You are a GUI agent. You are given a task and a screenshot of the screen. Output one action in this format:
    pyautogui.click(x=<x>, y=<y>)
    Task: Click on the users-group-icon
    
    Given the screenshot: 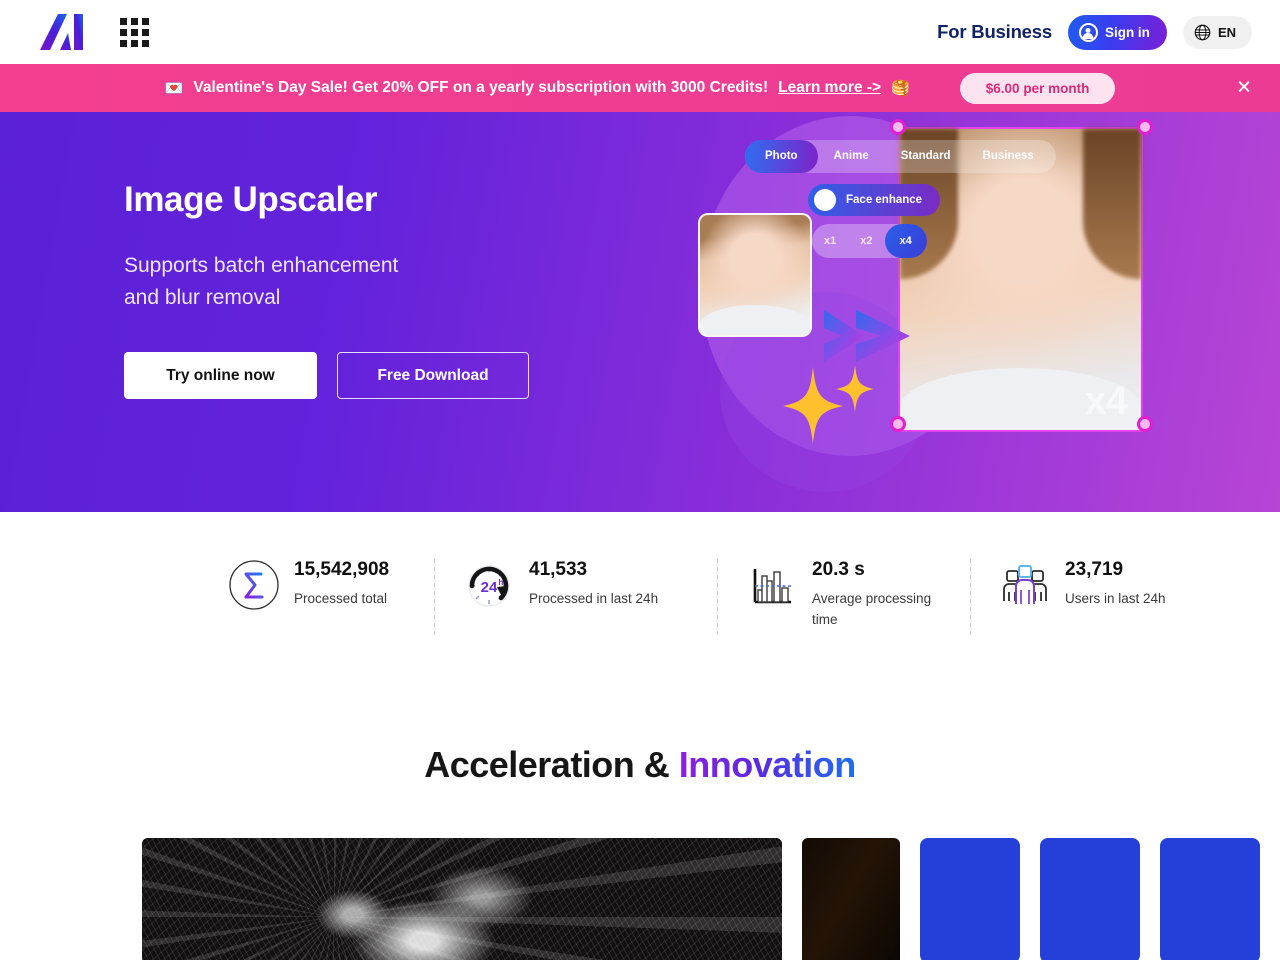 What is the action you would take?
    pyautogui.click(x=1025, y=584)
    